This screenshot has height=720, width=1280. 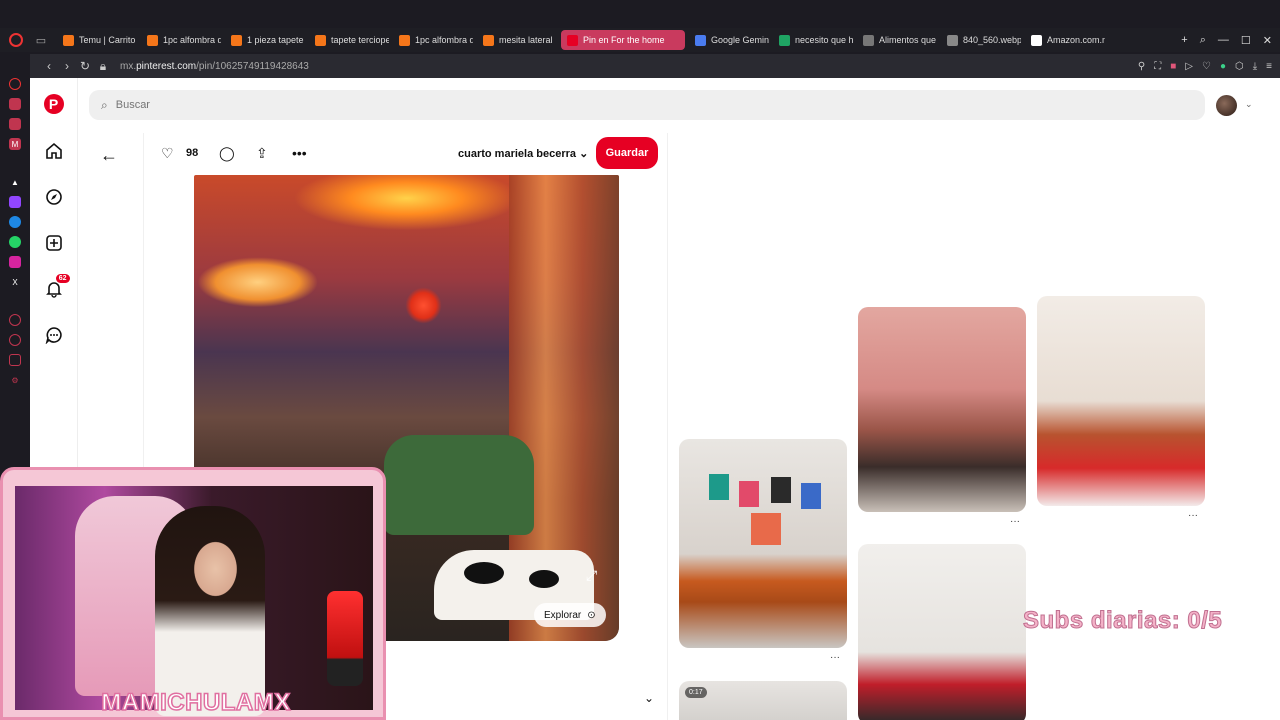 I want to click on close-window-icon: ✕, so click(x=1267, y=40).